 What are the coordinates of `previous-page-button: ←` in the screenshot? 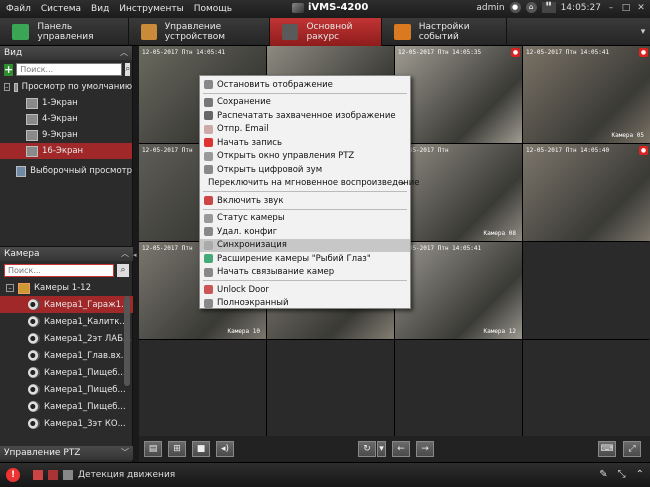 It's located at (401, 449).